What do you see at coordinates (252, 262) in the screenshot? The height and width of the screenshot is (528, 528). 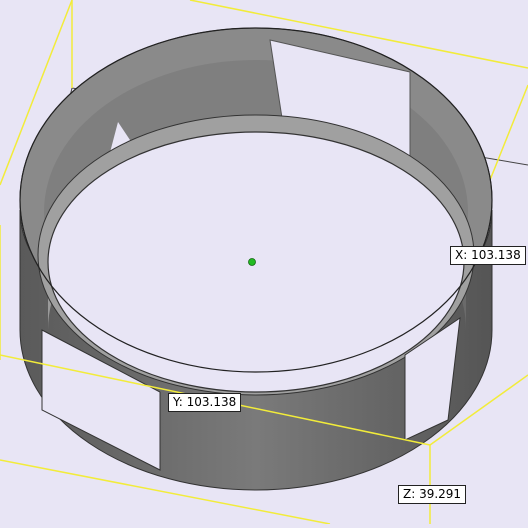 I see `origin-marker-icon` at bounding box center [252, 262].